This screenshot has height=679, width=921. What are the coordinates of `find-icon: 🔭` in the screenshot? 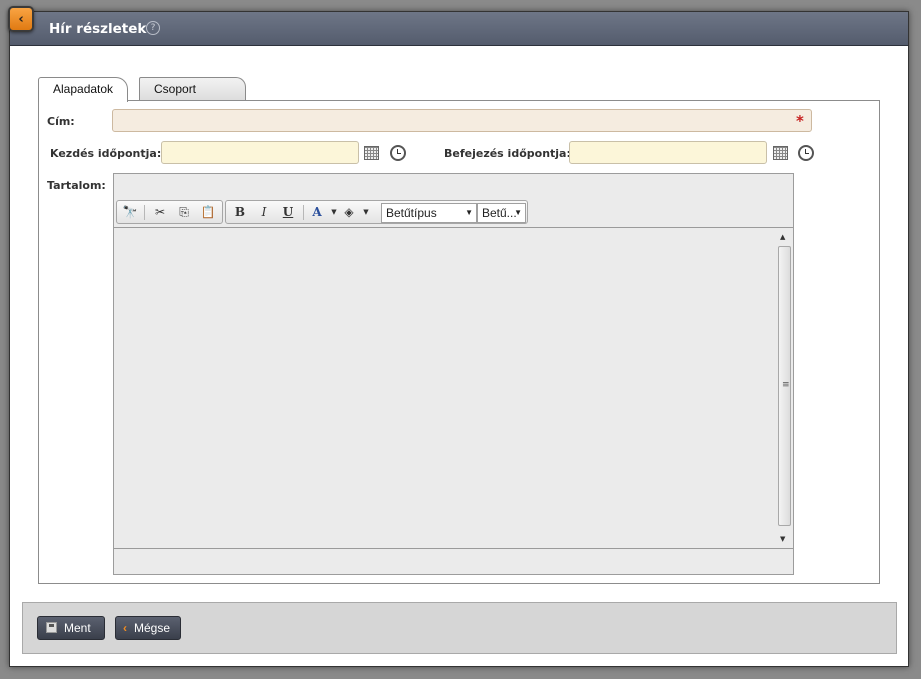 It's located at (130, 212).